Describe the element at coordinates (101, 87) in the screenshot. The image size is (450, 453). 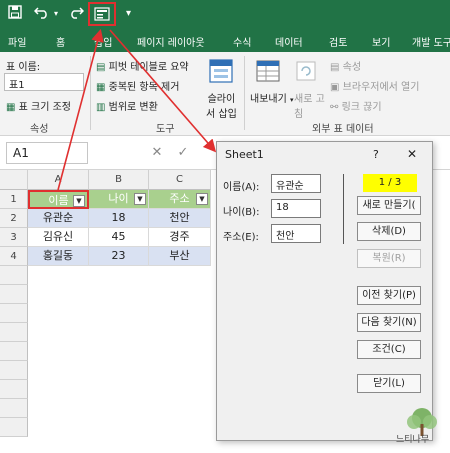
I see `remove-duplicates-icon: ▦` at that location.